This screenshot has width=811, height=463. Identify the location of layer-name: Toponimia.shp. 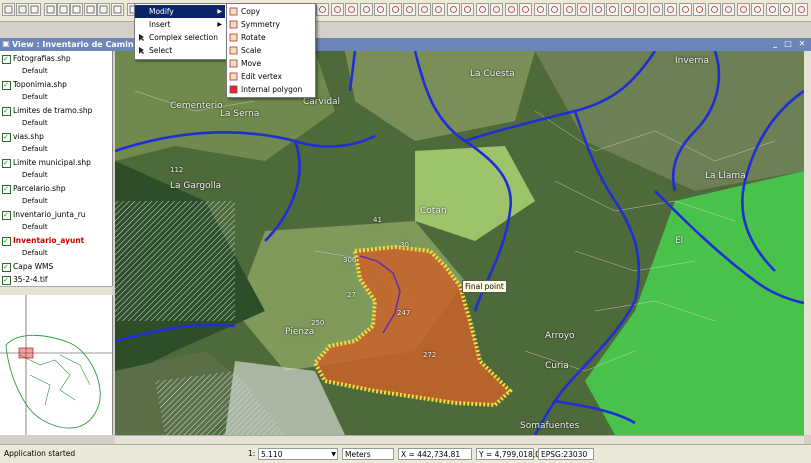
(40, 84).